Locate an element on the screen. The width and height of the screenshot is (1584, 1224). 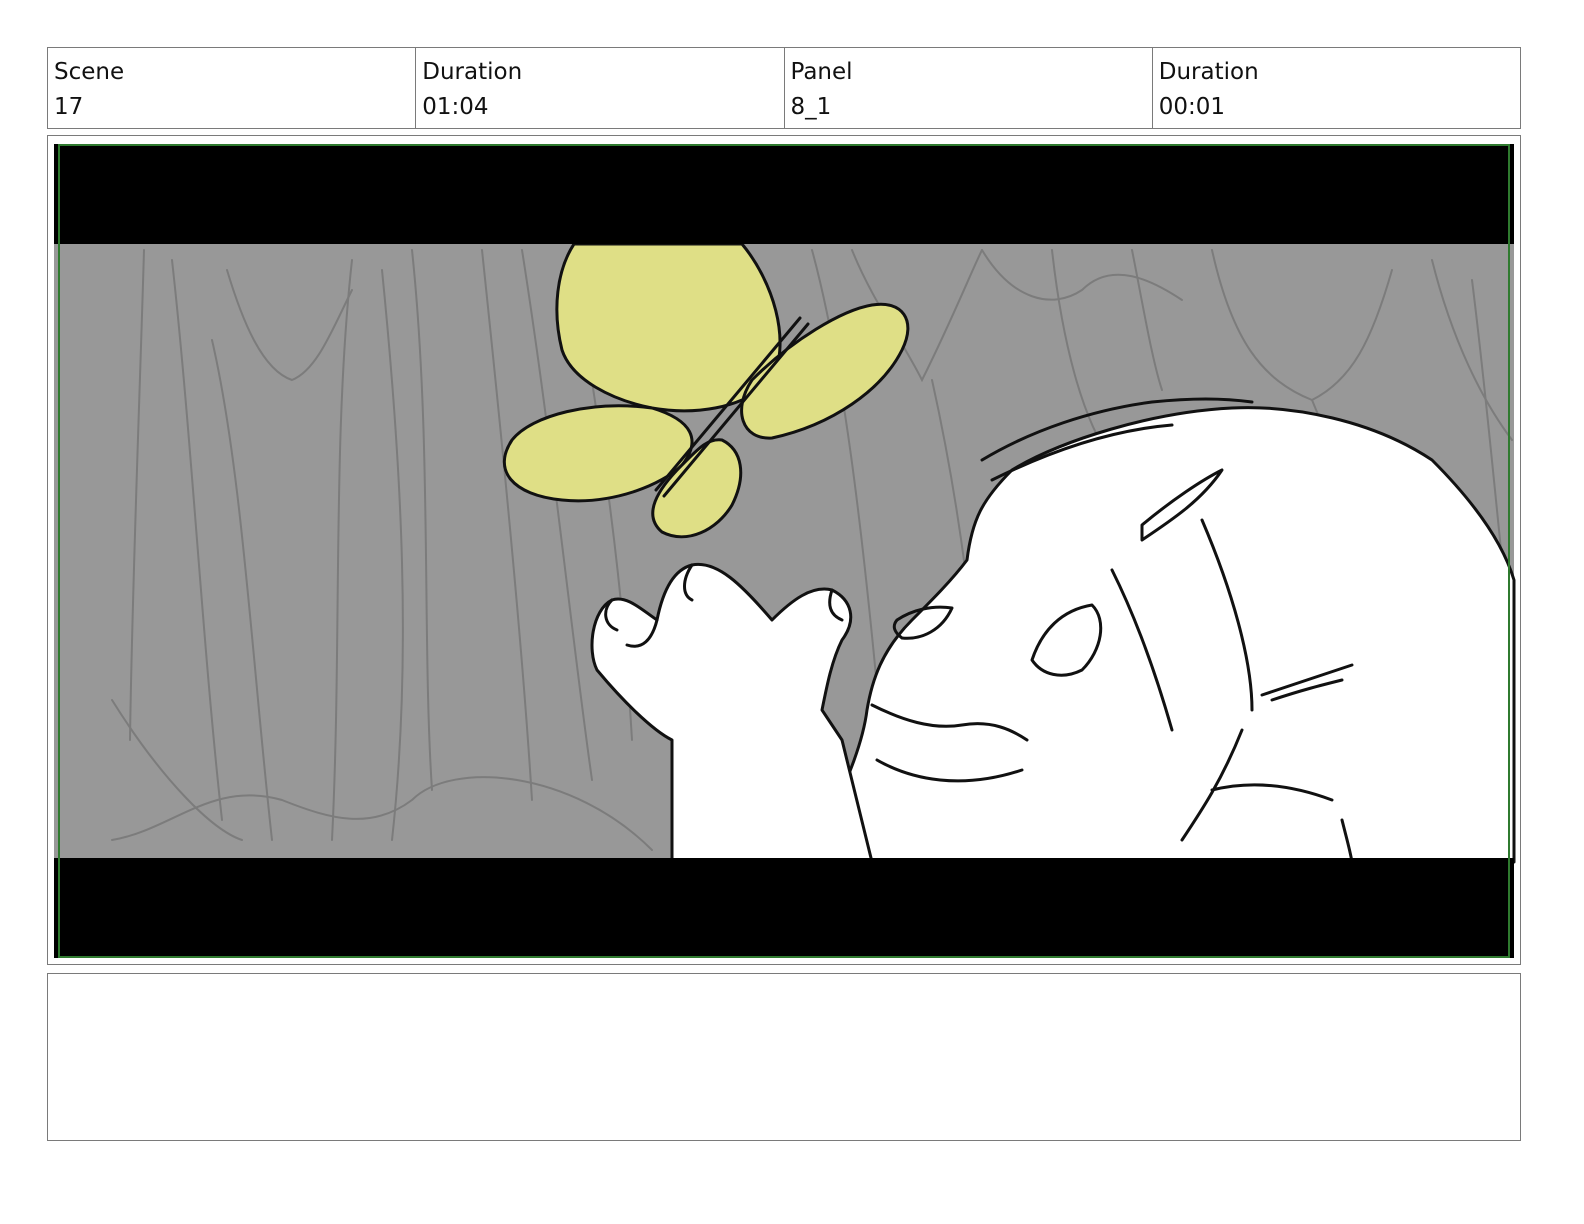
scene-number: 17 is located at coordinates (231, 107).